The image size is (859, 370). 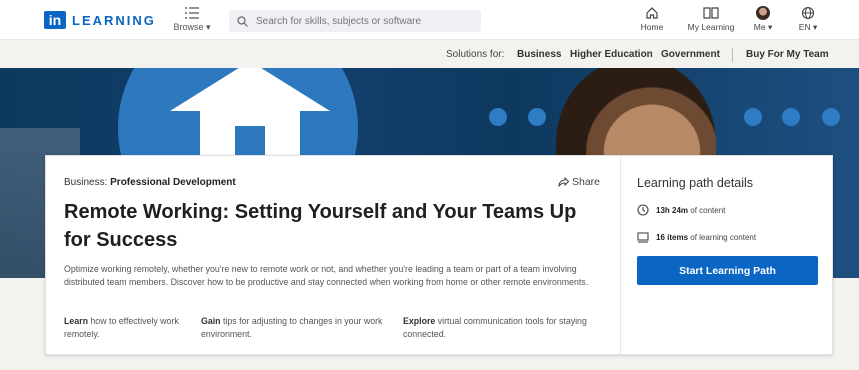 What do you see at coordinates (242, 21) in the screenshot?
I see `search-icon` at bounding box center [242, 21].